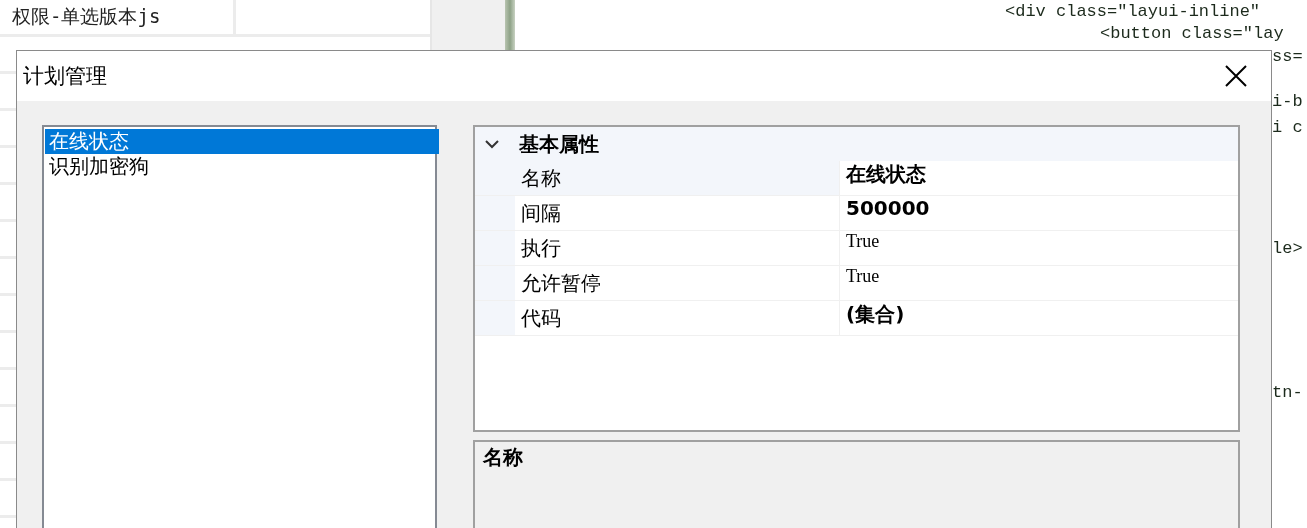 This screenshot has height=528, width=1307. I want to click on code-line: i-b, so click(1287, 102).